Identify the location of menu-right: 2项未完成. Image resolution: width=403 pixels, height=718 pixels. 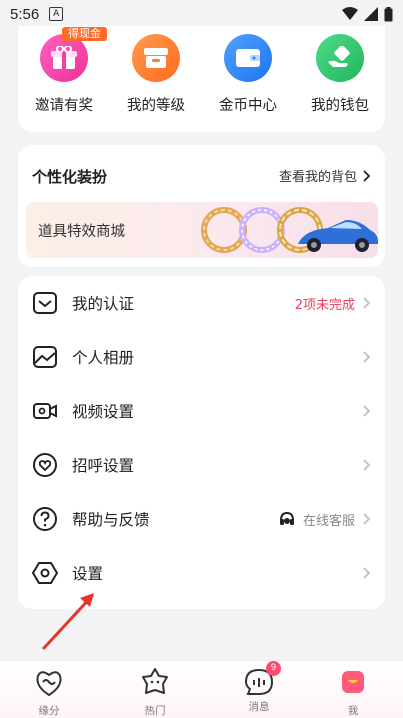
(333, 303).